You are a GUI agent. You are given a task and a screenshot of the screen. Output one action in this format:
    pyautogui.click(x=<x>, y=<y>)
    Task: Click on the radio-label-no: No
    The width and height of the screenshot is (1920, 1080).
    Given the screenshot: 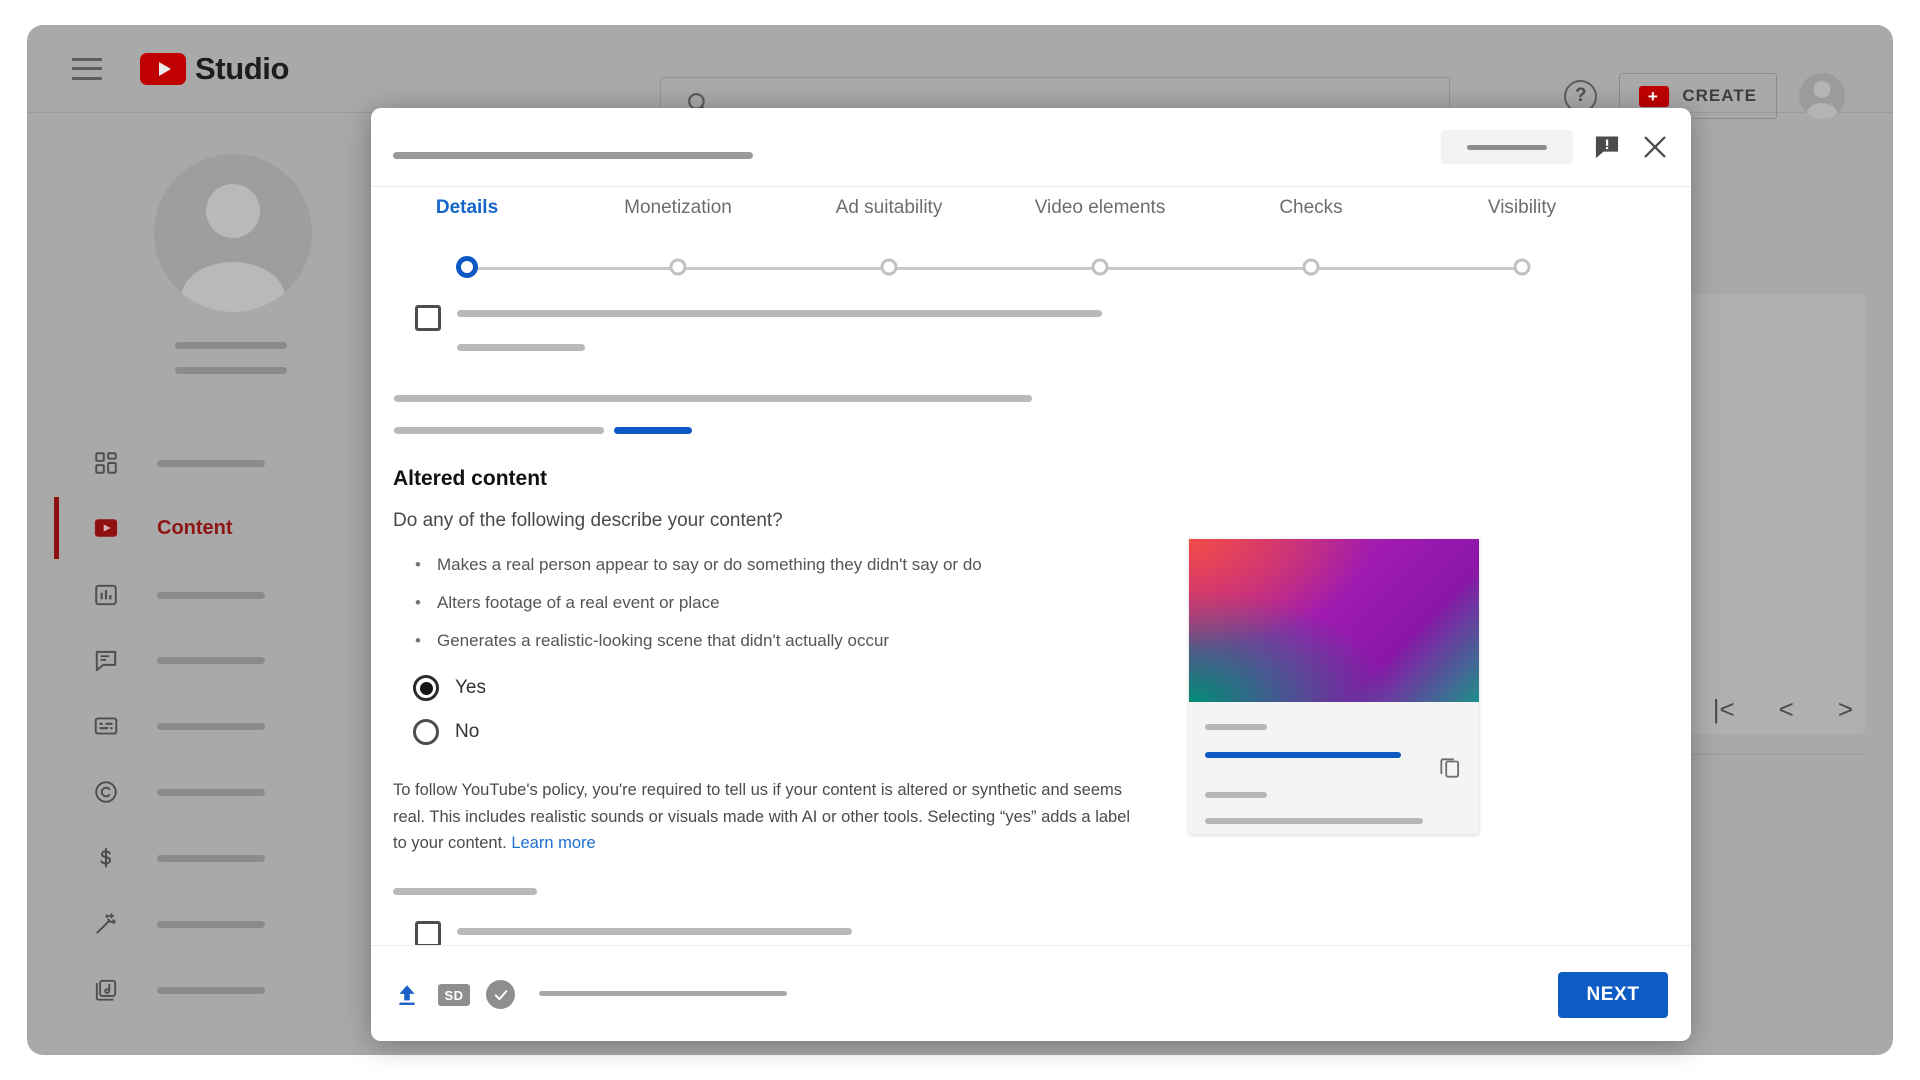 What is the action you would take?
    pyautogui.click(x=467, y=731)
    